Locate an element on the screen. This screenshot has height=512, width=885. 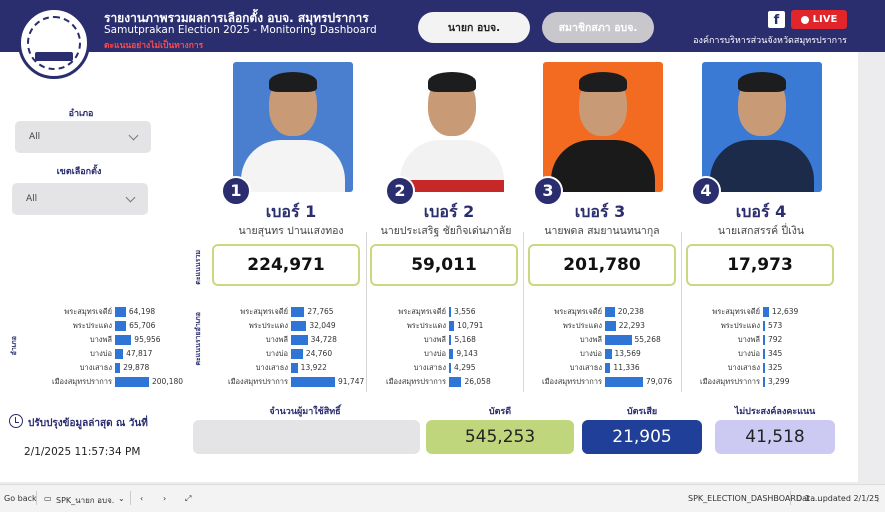
live-label: LIVE is located at coordinates (825, 19).